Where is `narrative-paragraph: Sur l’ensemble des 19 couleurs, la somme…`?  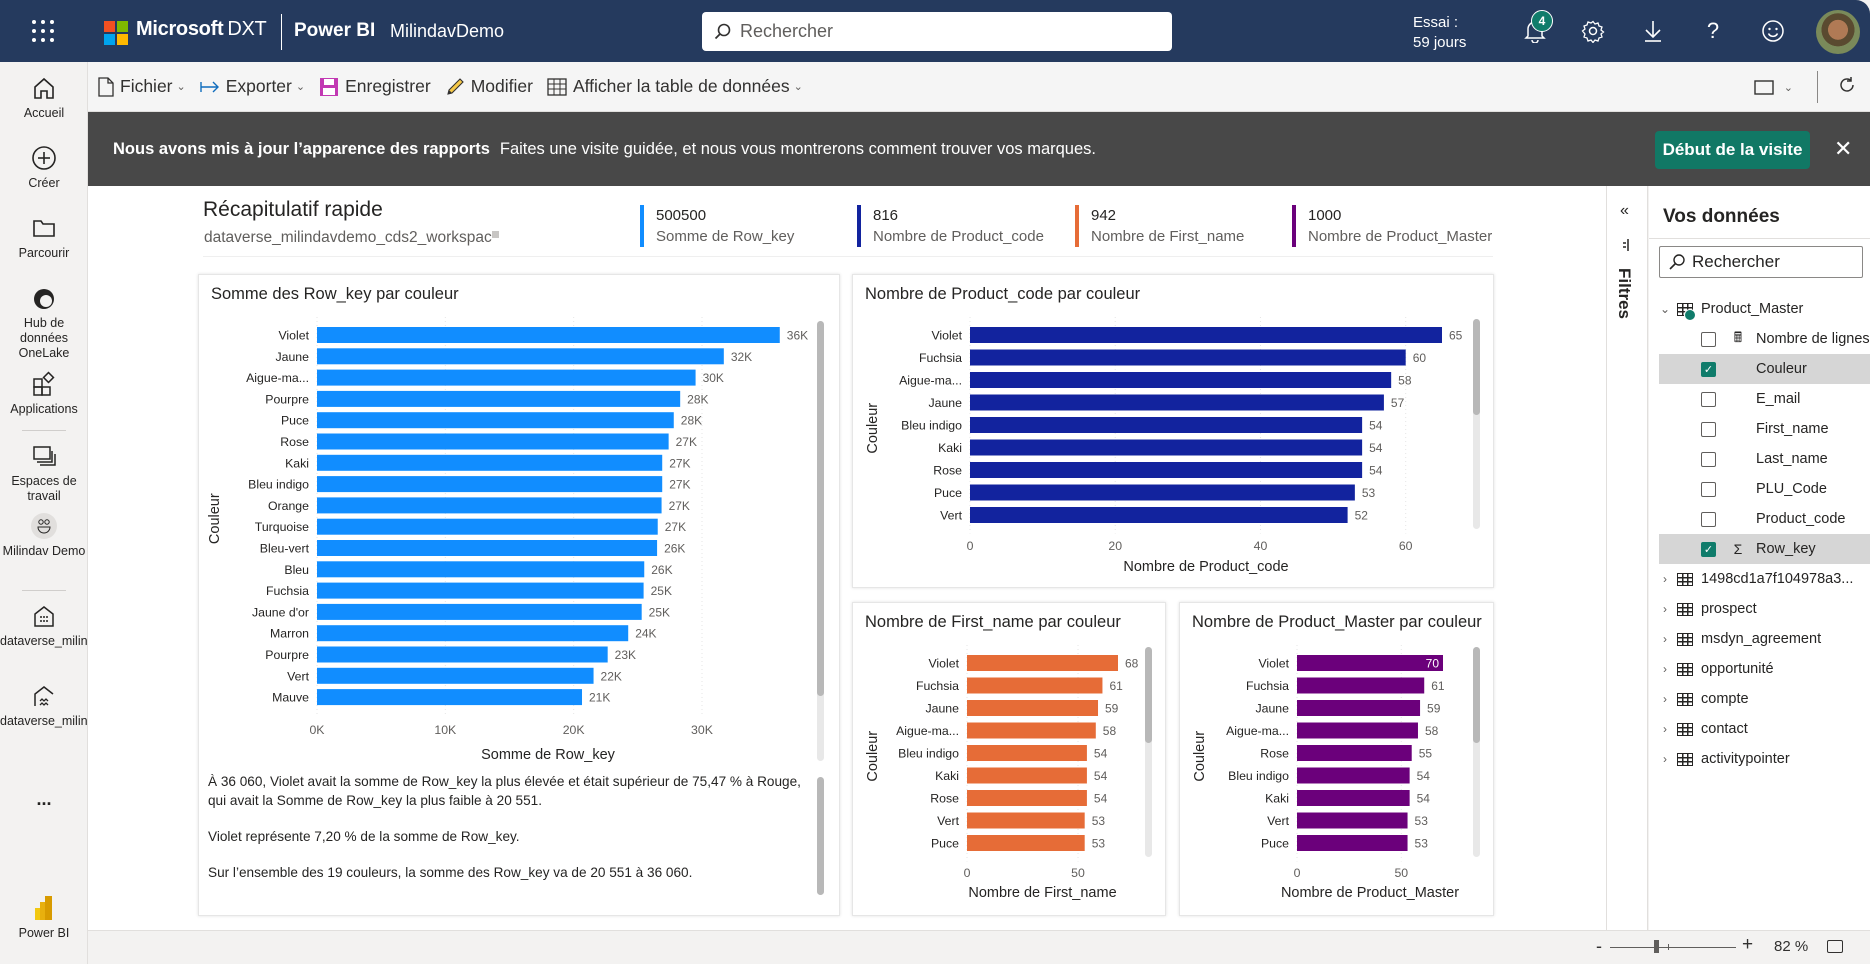 narrative-paragraph: Sur l’ensemble des 19 couleurs, la somme… is located at coordinates (450, 872).